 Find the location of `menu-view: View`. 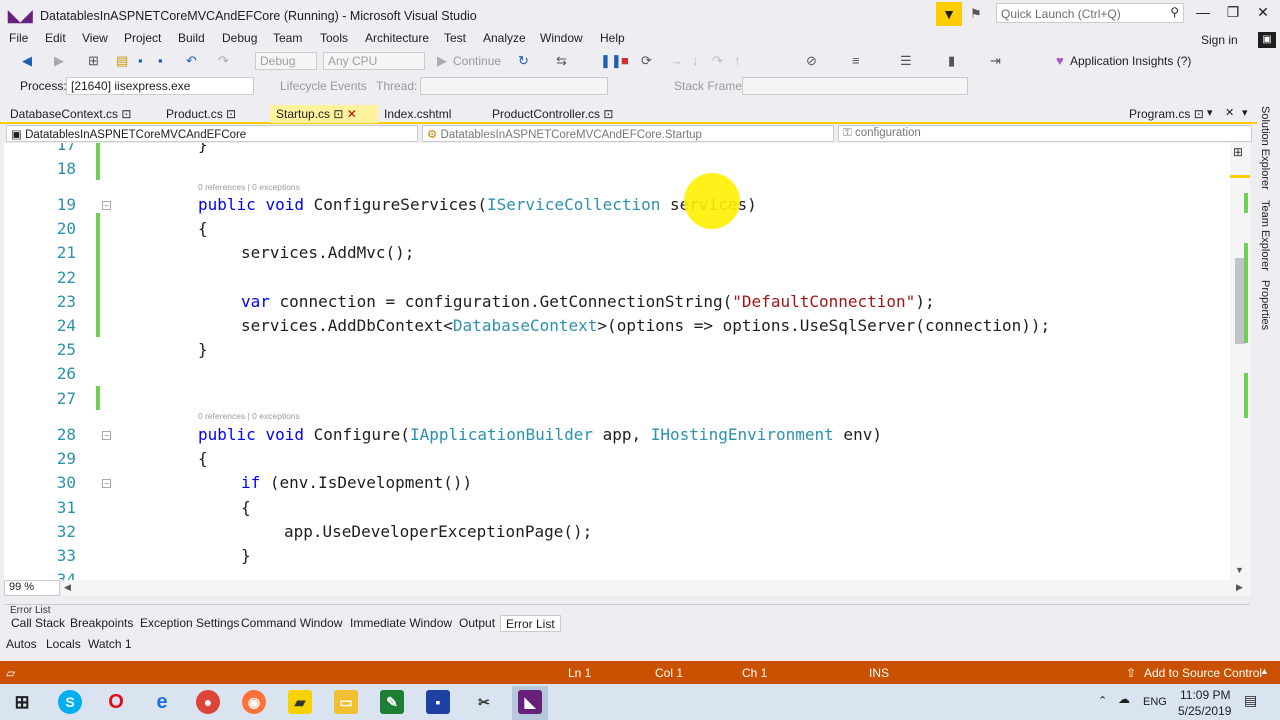

menu-view: View is located at coordinates (95, 38).